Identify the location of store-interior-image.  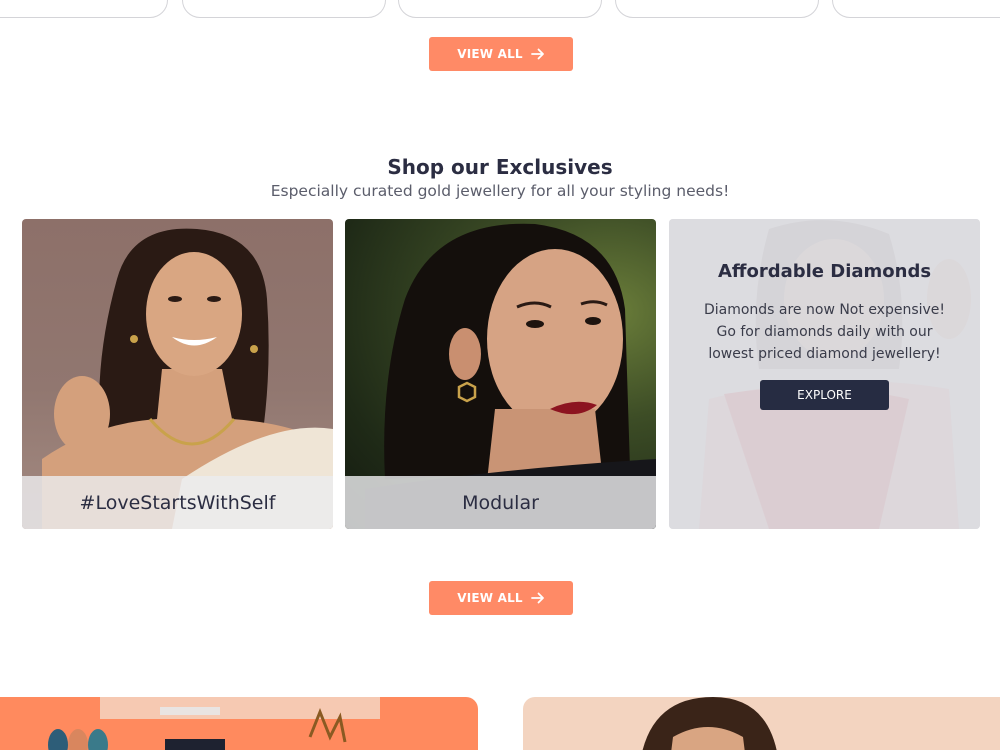
(214, 723).